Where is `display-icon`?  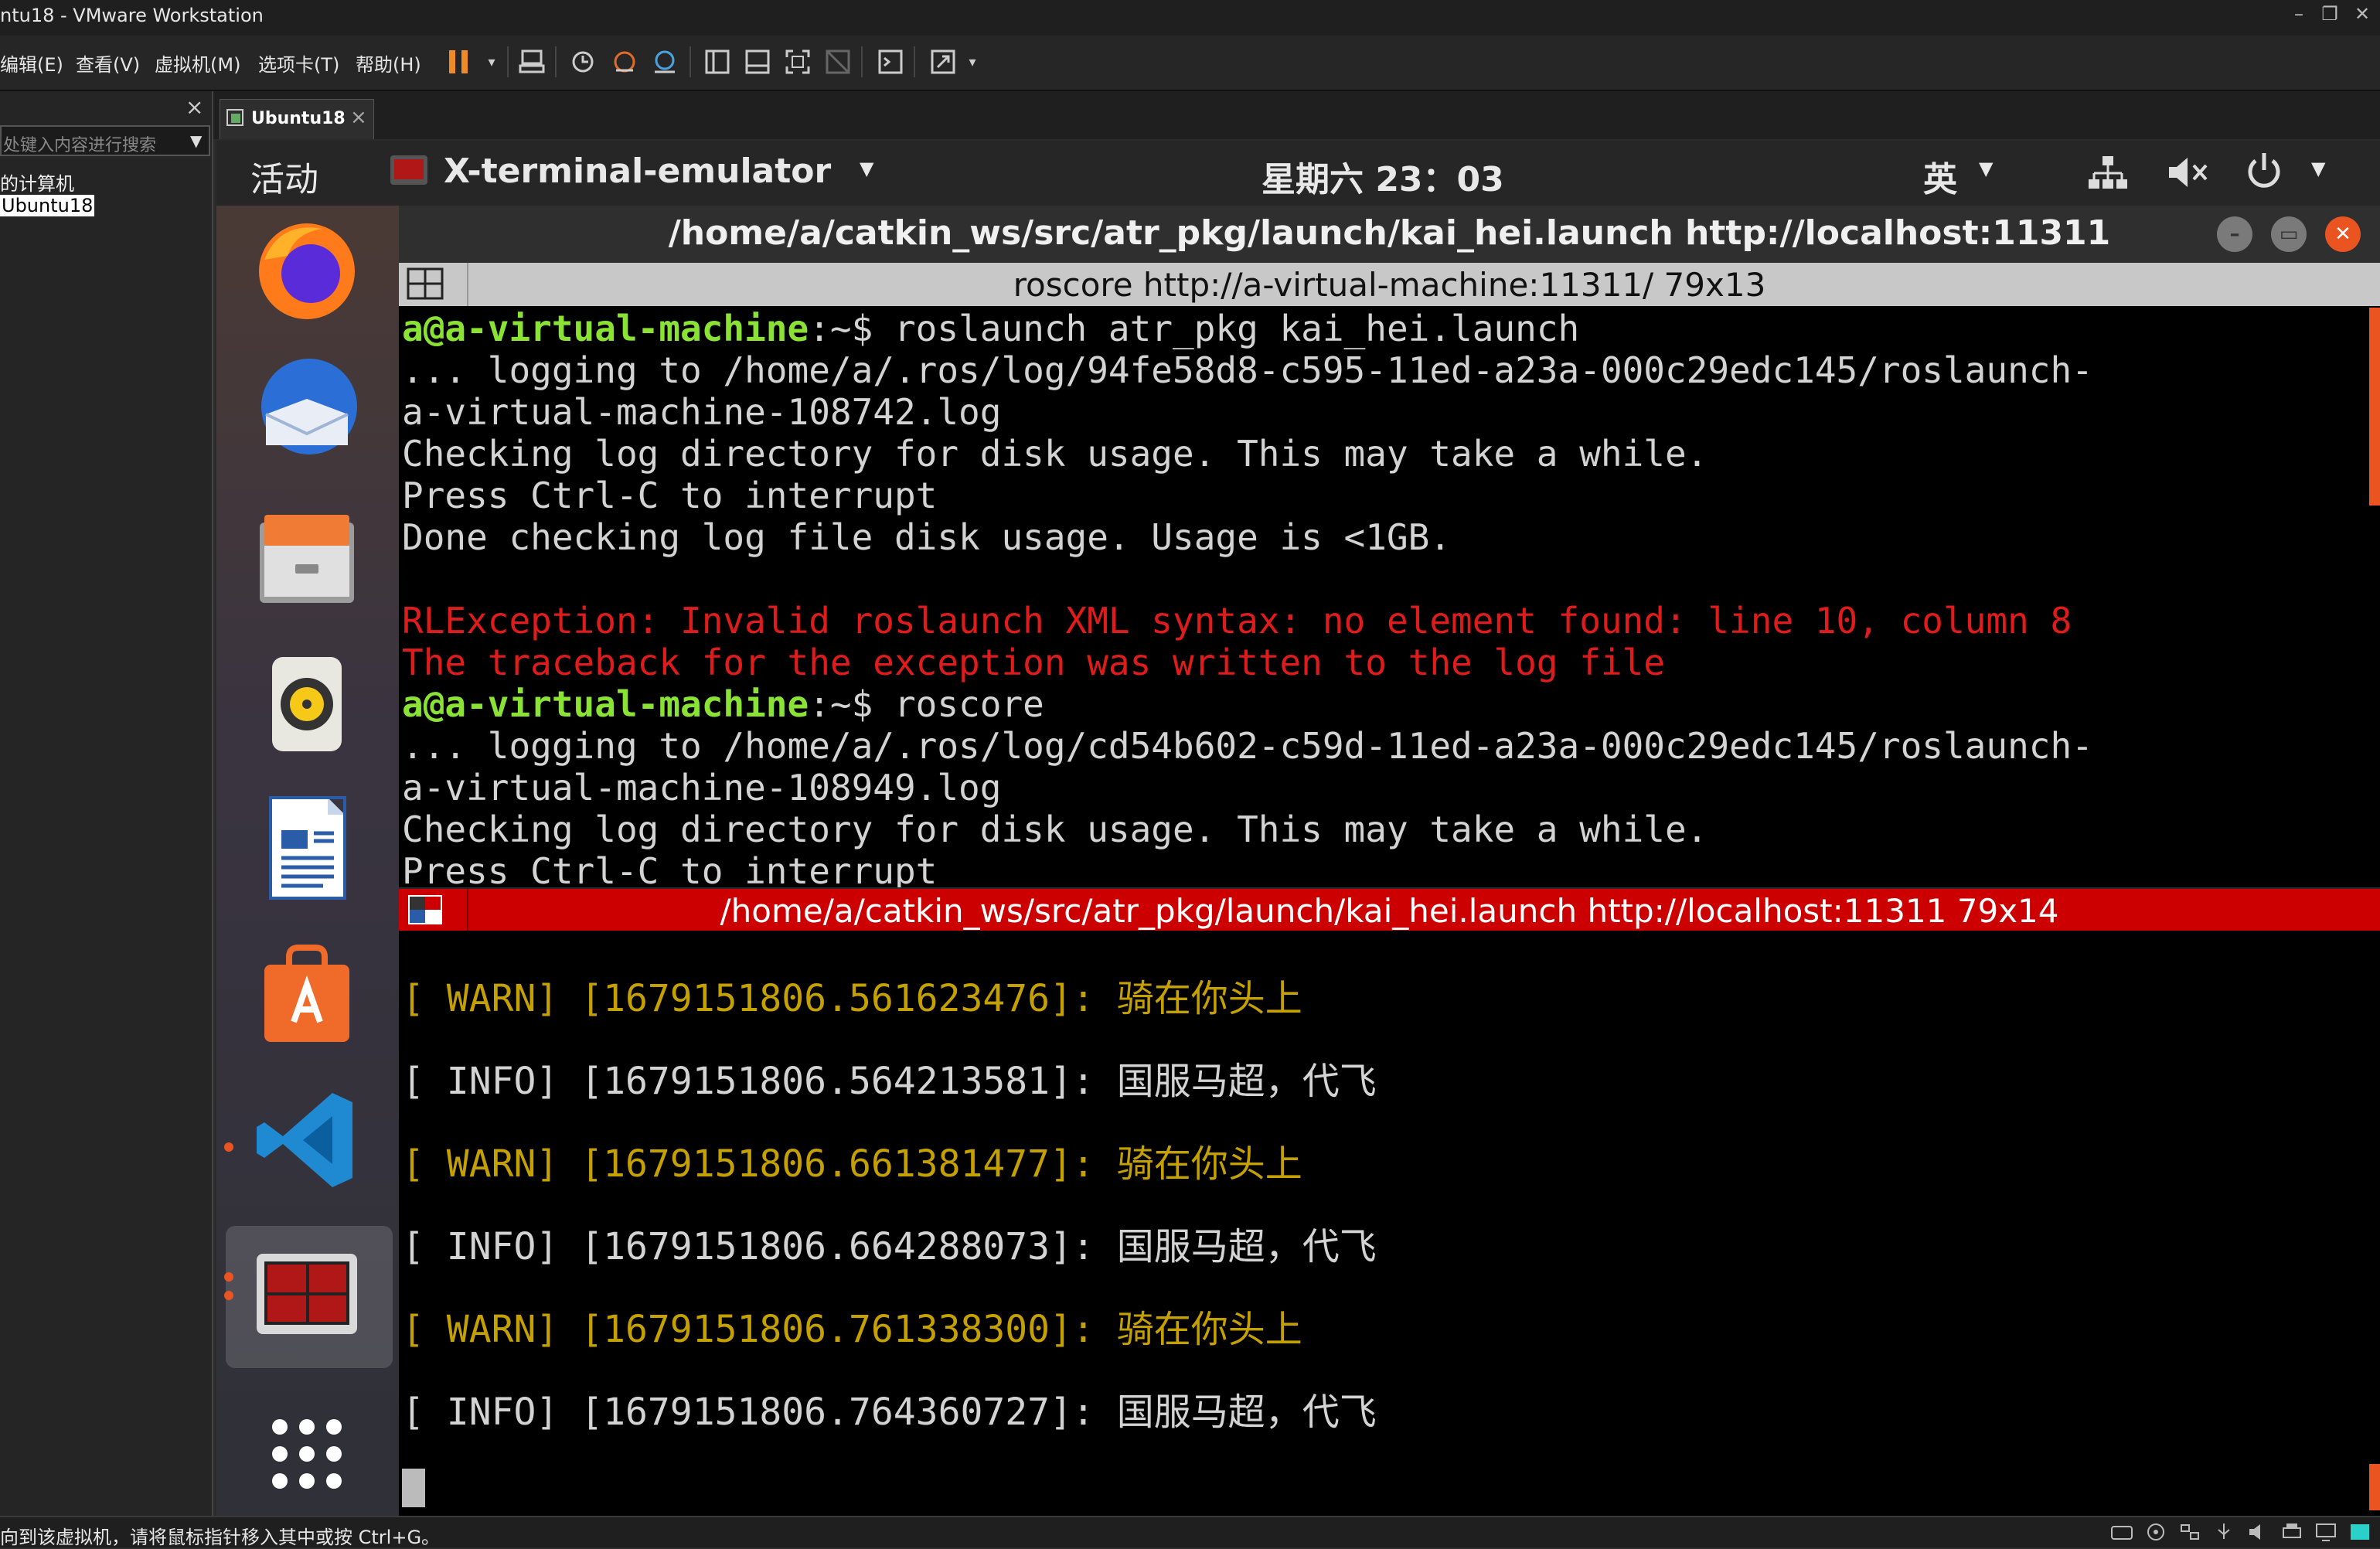 display-icon is located at coordinates (2325, 1533).